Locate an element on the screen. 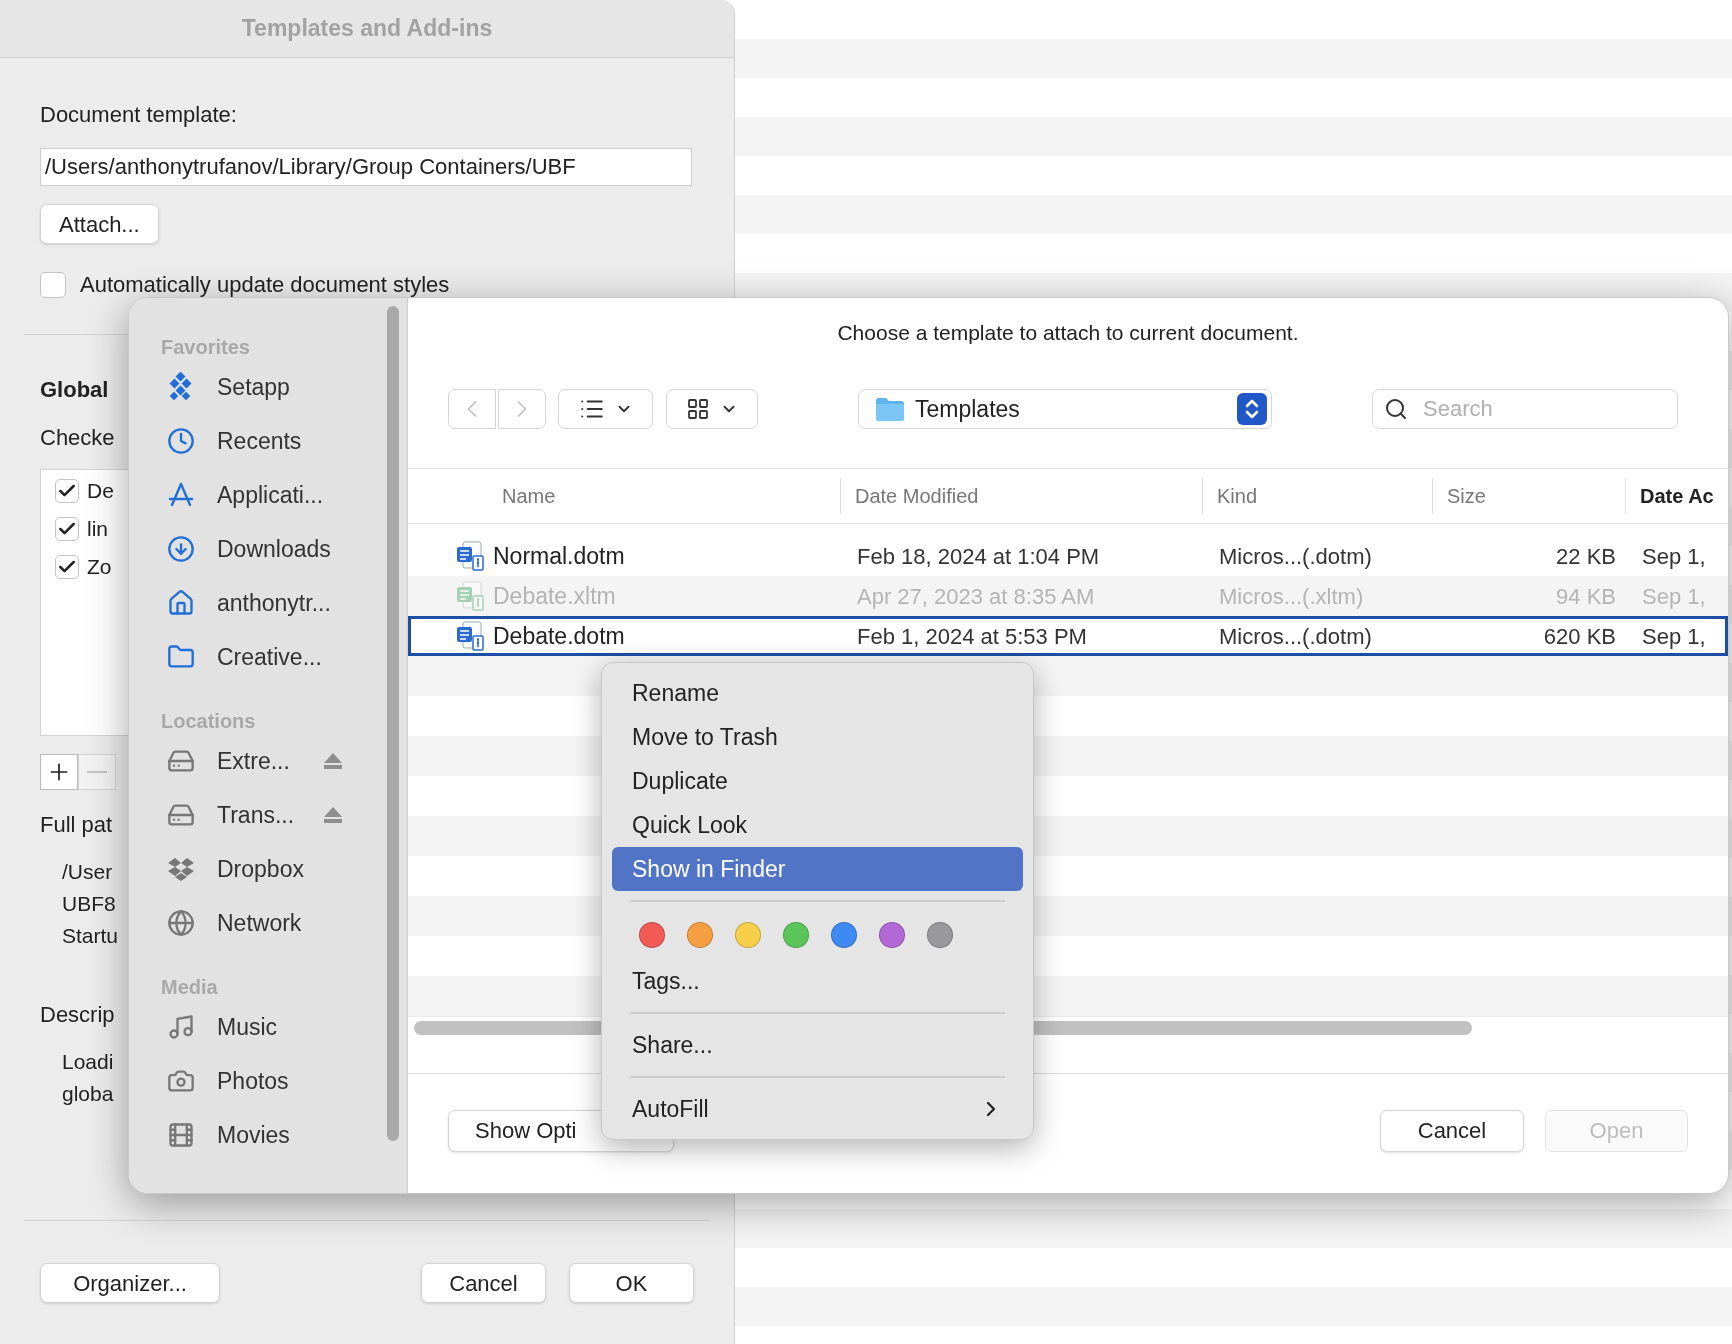  menu-item: Duplicate is located at coordinates (817, 781).